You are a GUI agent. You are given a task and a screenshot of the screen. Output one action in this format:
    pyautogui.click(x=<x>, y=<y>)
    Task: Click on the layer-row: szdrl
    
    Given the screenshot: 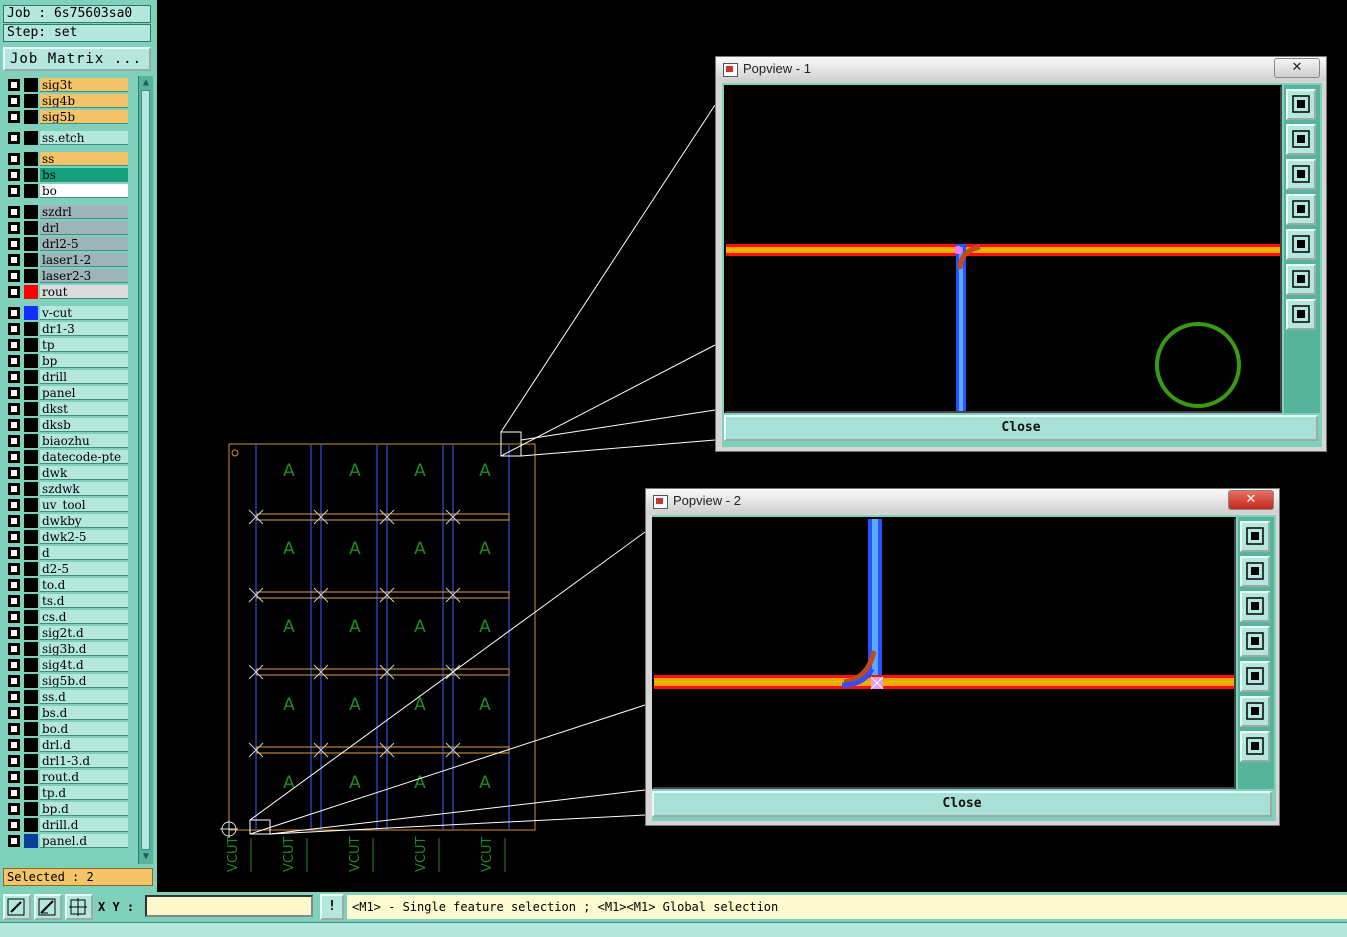 What is the action you would take?
    pyautogui.click(x=67, y=212)
    